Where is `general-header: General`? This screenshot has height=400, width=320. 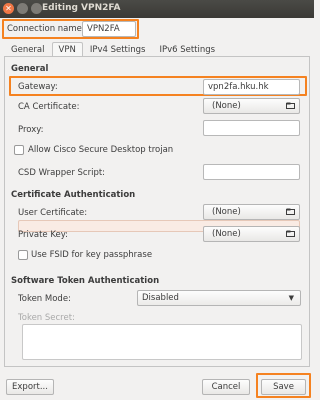
general-header: General is located at coordinates (30, 69).